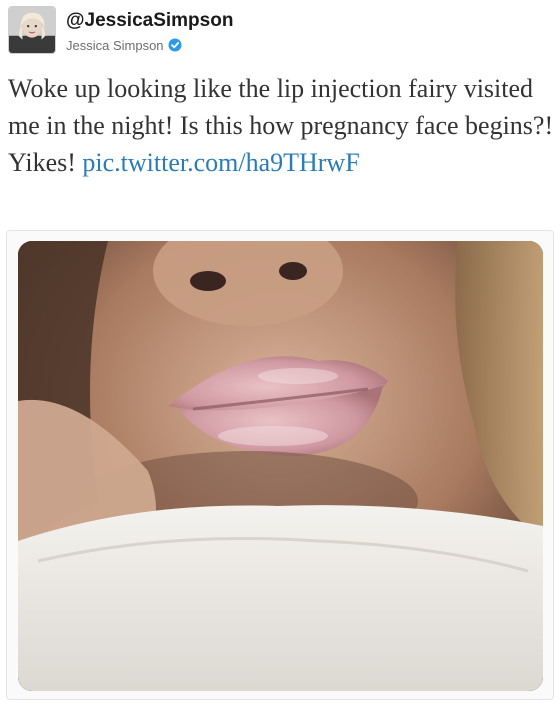 This screenshot has height=704, width=560. What do you see at coordinates (149, 21) in the screenshot?
I see `username-handle: @JessicaSimpson` at bounding box center [149, 21].